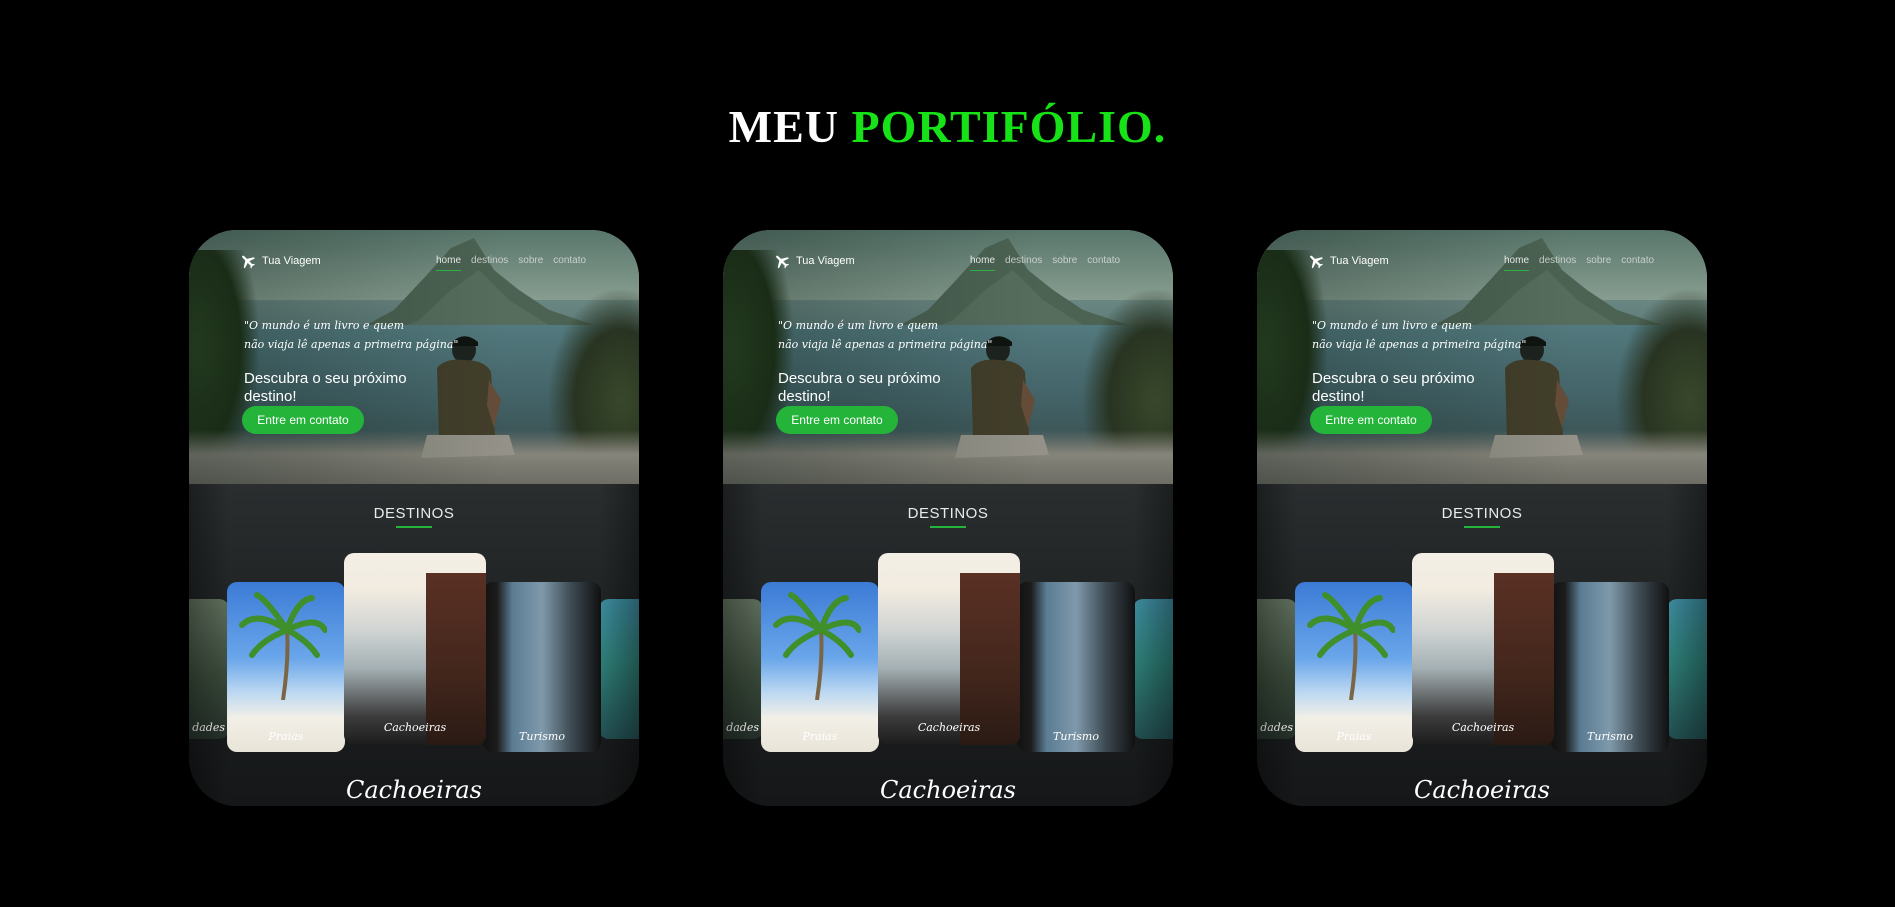  What do you see at coordinates (783, 126) in the screenshot?
I see `title-part-white: MEU` at bounding box center [783, 126].